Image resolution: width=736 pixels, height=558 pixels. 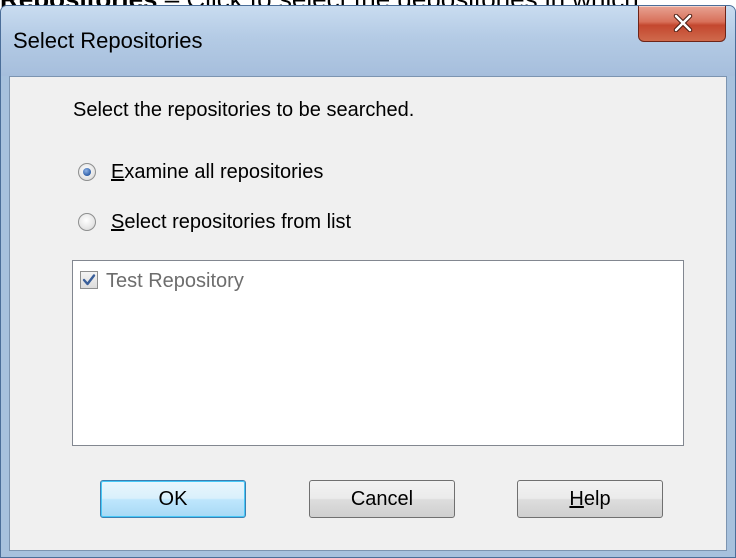 I want to click on title-bar: Select Repositories, so click(x=368, y=41).